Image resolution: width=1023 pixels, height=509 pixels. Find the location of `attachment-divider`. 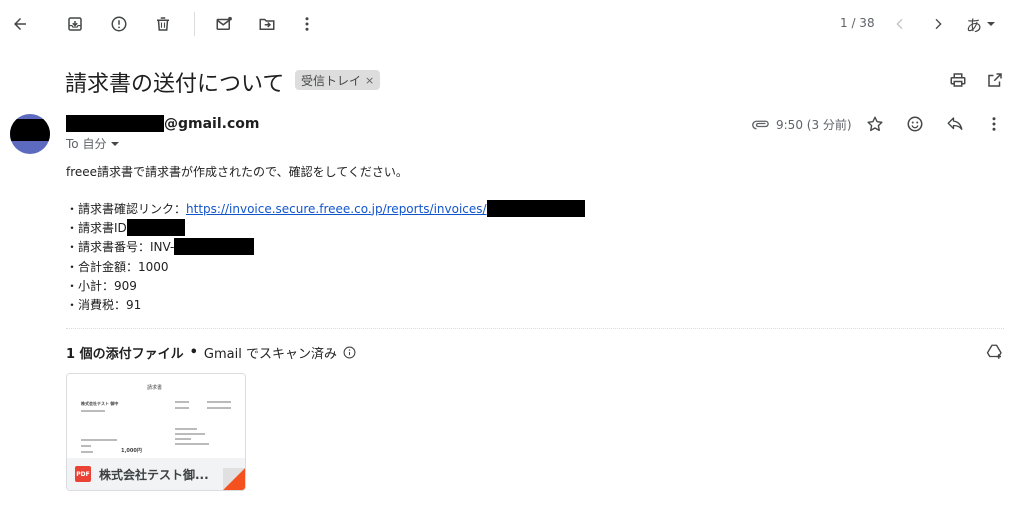

attachment-divider is located at coordinates (535, 328).